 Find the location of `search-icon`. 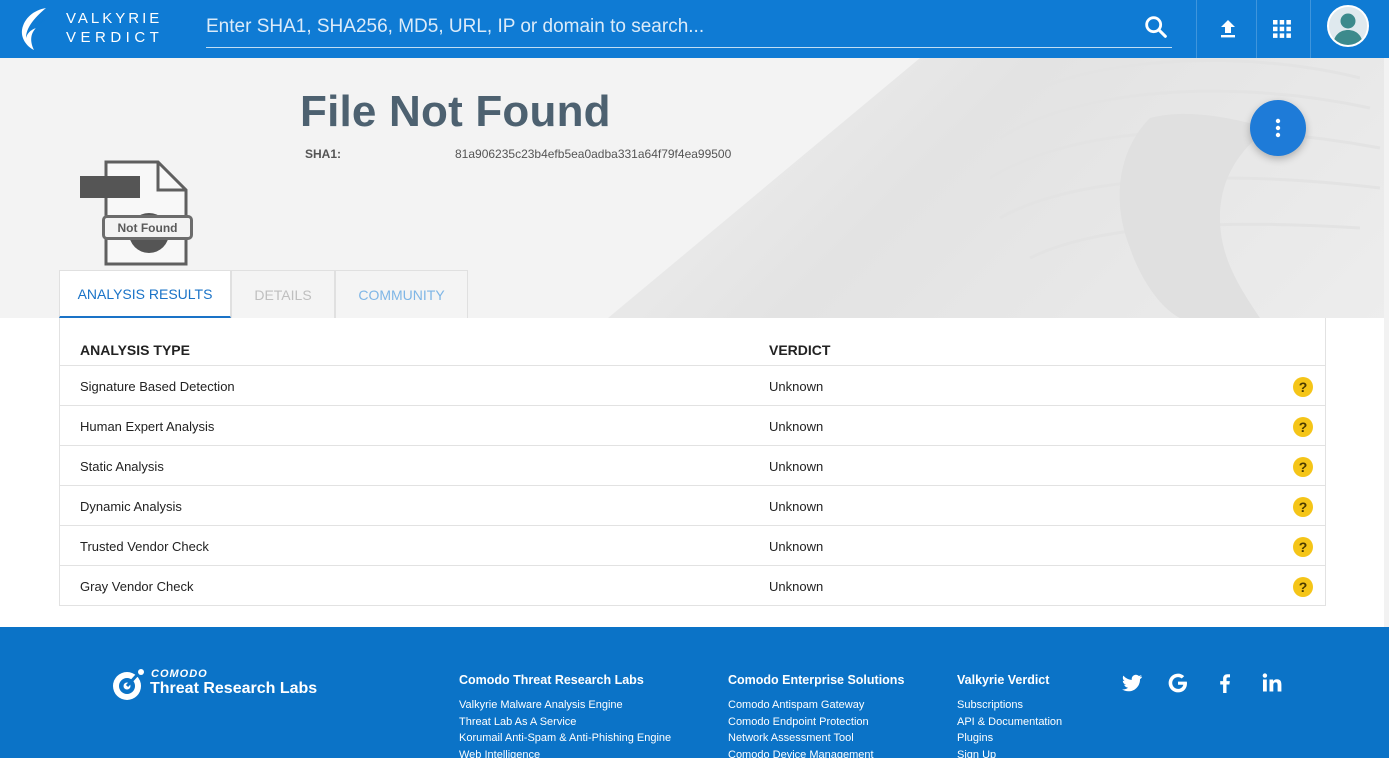

search-icon is located at coordinates (1156, 27).